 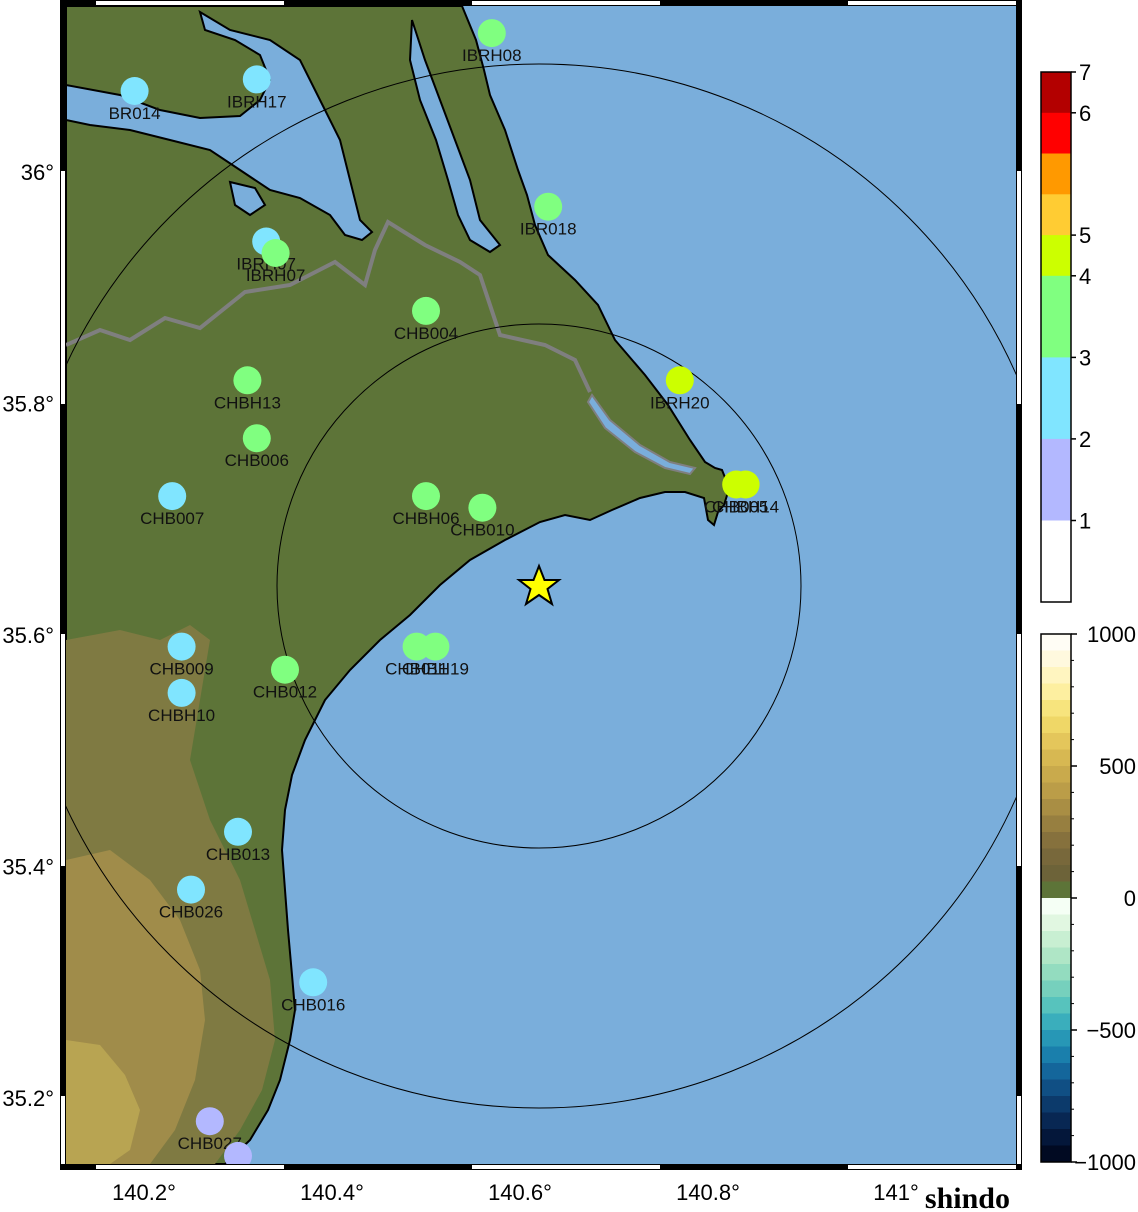 What do you see at coordinates (708, 1192) in the screenshot?
I see `lon-tick-label: 140.8°` at bounding box center [708, 1192].